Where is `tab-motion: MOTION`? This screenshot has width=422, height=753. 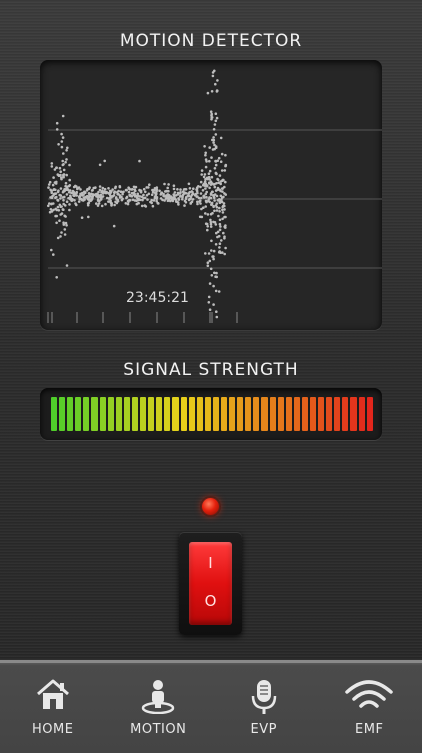 tab-motion: MOTION is located at coordinates (159, 708).